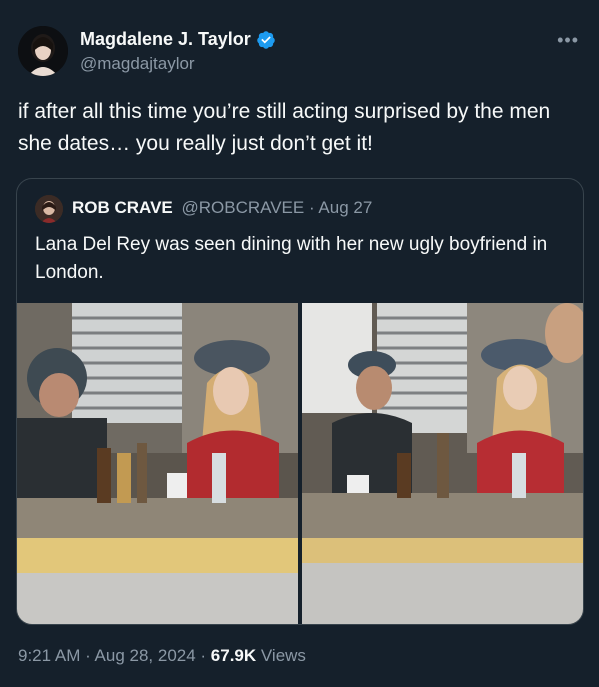  Describe the element at coordinates (568, 40) in the screenshot. I see `more-icon: •••` at that location.